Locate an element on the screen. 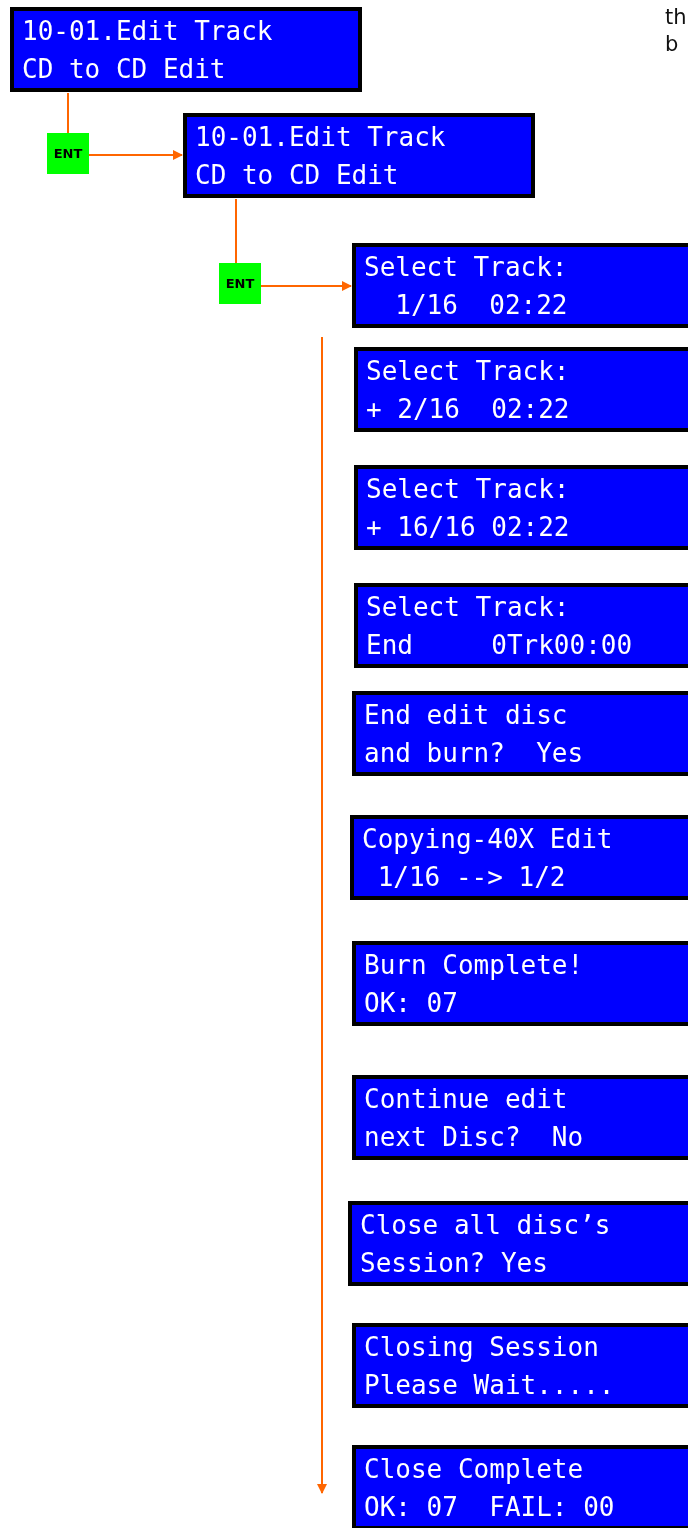  lcd-text: Copying-40X Edit is located at coordinates (487, 839).